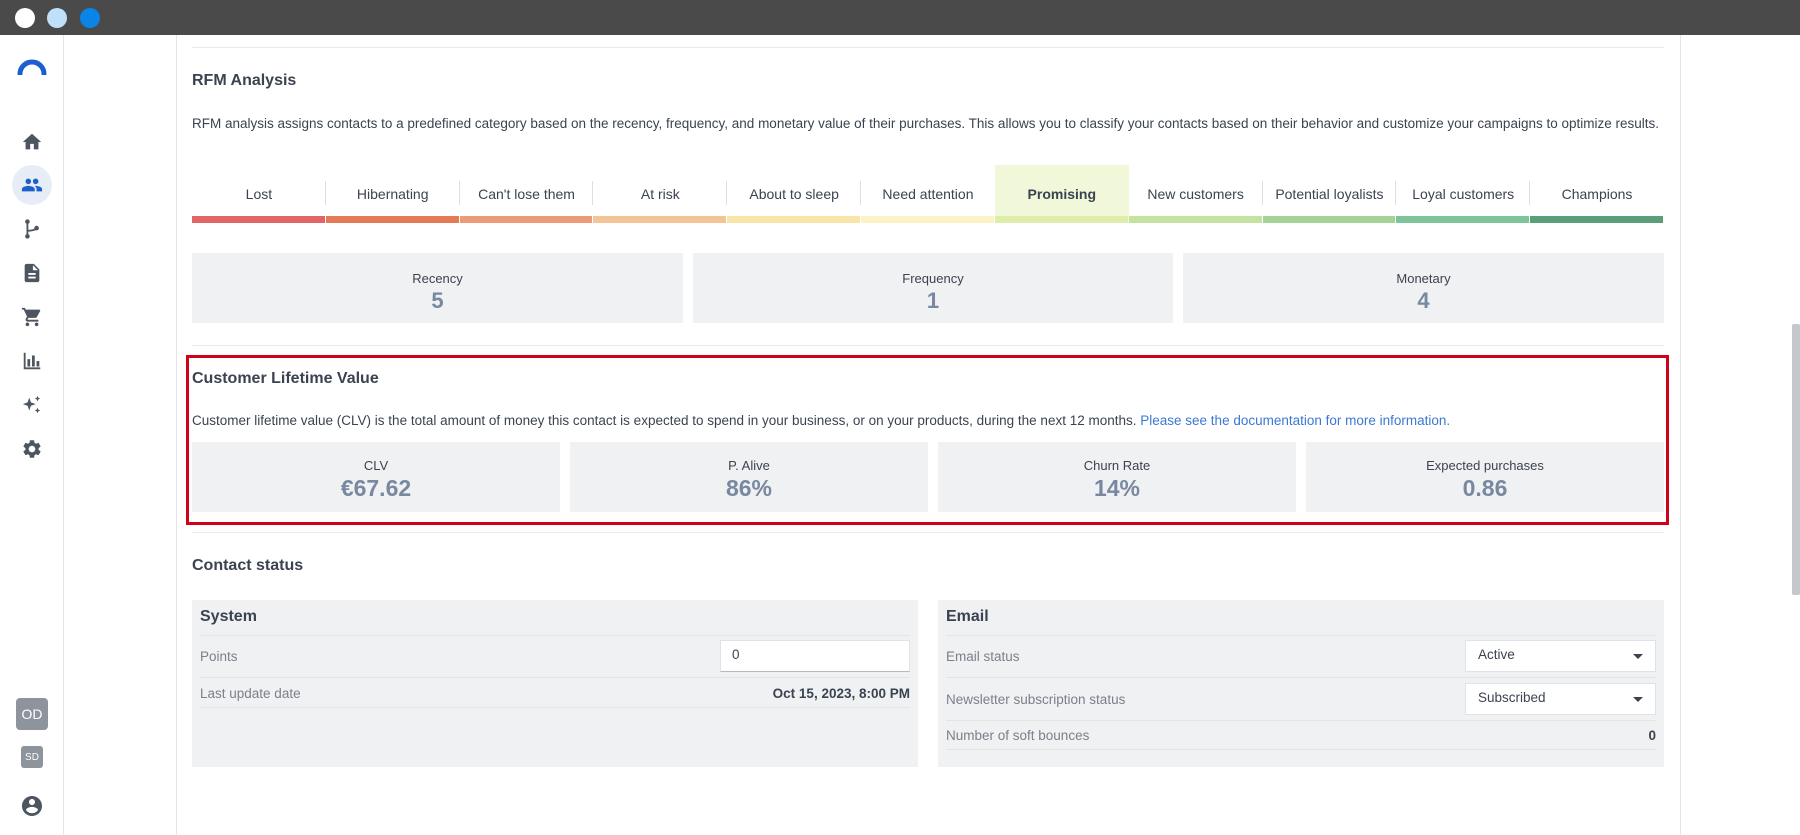 The image size is (1800, 835). I want to click on segment-label: Need attention, so click(928, 194).